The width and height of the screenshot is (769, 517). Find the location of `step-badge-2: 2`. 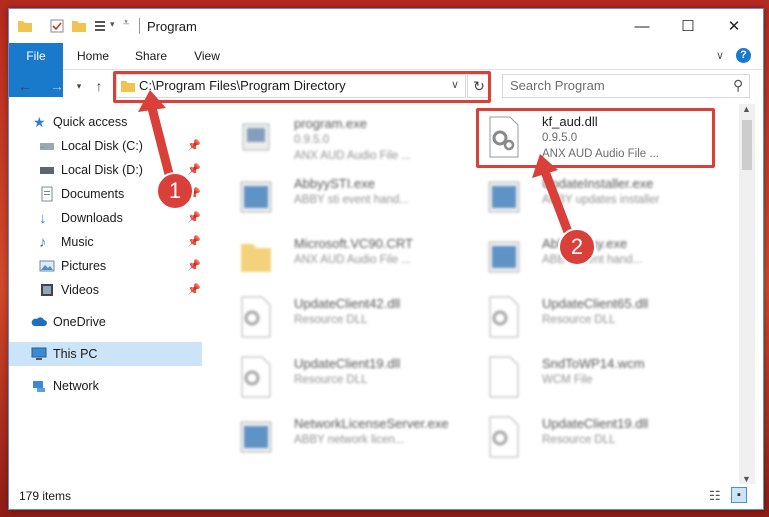

step-badge-2: 2 is located at coordinates (577, 247).